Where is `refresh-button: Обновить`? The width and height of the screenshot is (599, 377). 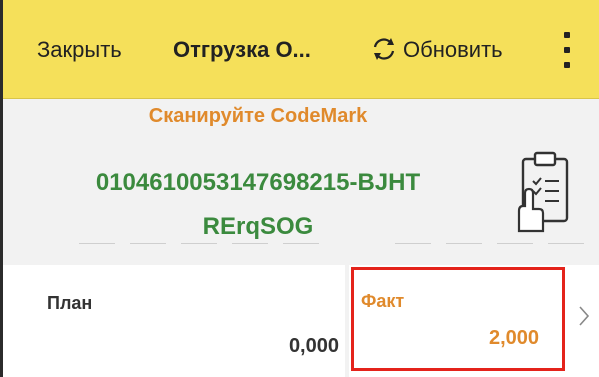 refresh-button: Обновить is located at coordinates (453, 50).